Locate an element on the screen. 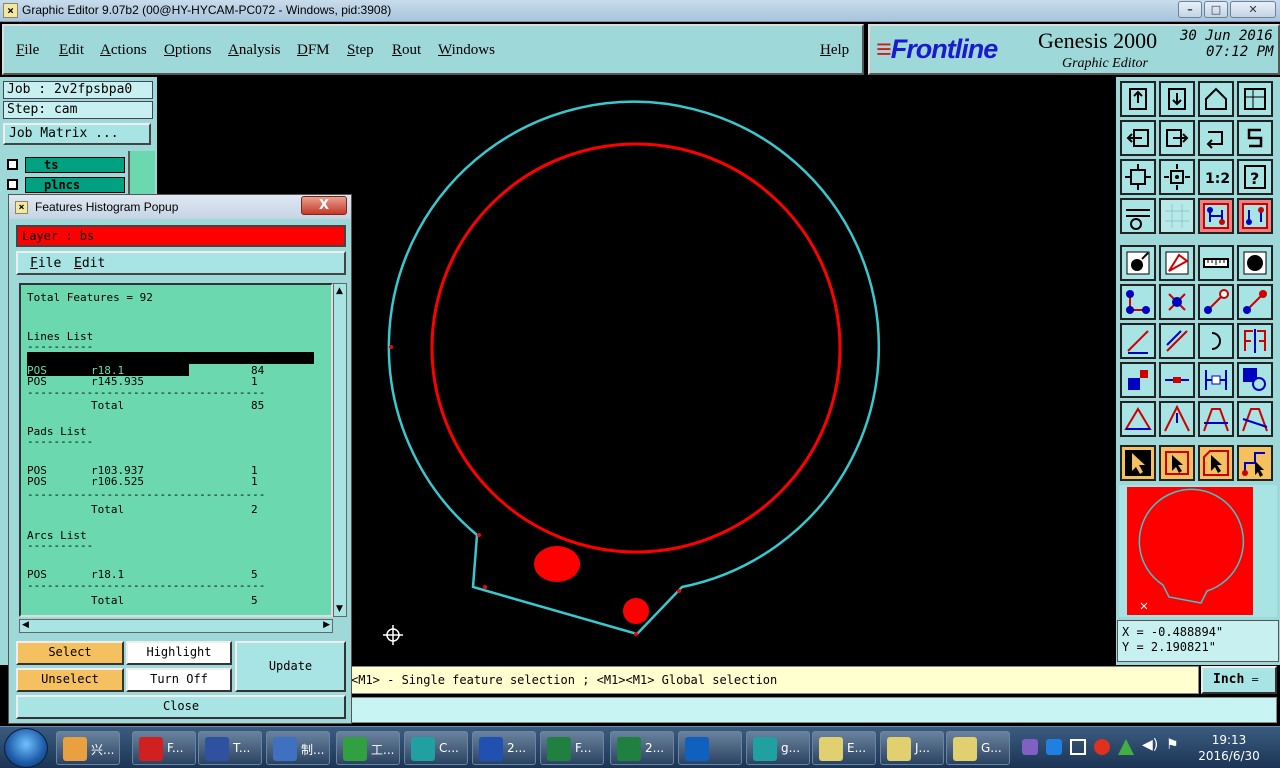  round-pad-icon is located at coordinates (1255, 263).